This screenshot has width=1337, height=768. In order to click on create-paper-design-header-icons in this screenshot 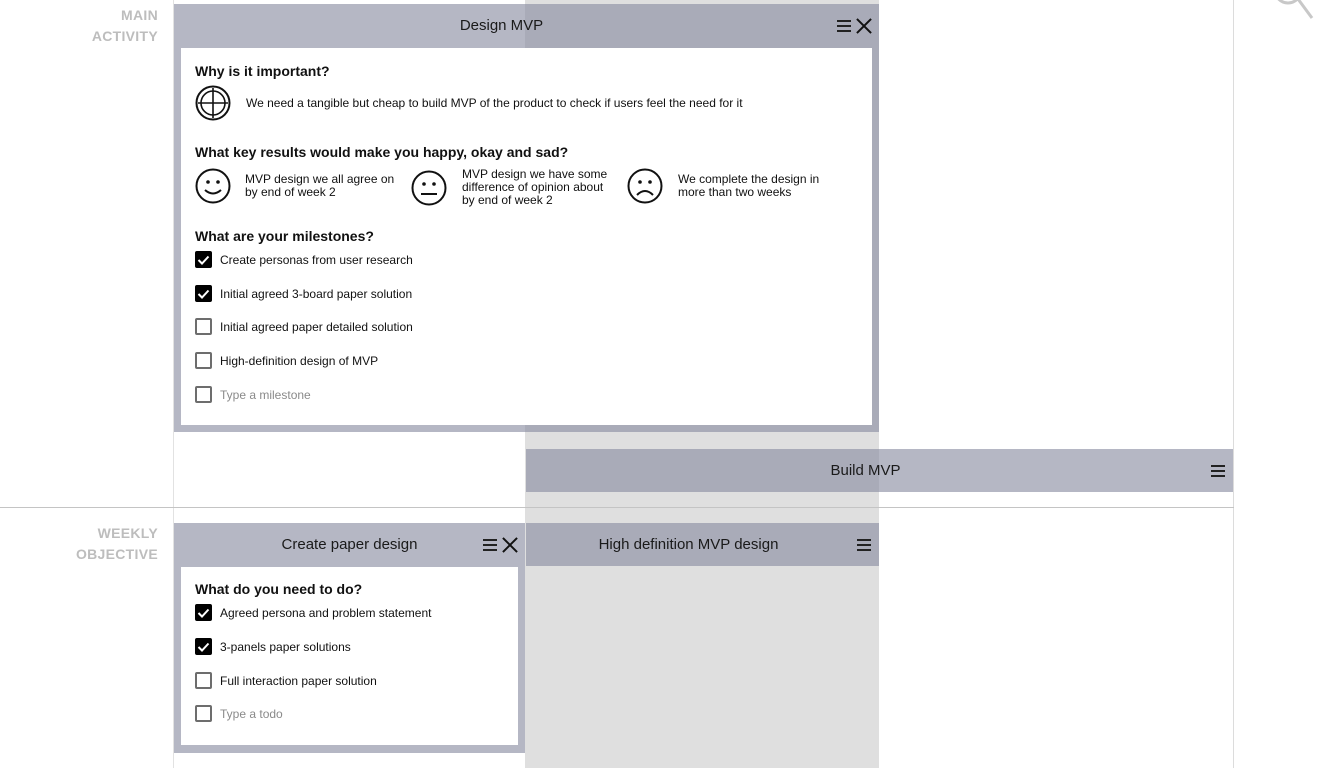, I will do `click(501, 544)`.